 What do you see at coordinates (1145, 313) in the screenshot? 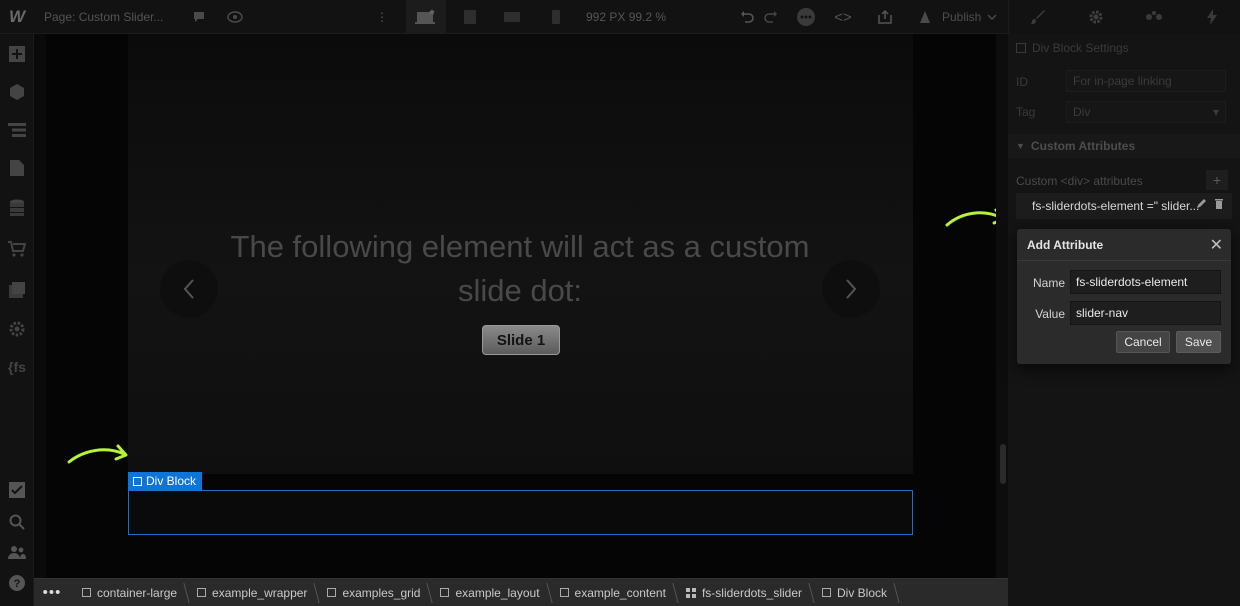
I see `attribute-value-input: slider-nav` at bounding box center [1145, 313].